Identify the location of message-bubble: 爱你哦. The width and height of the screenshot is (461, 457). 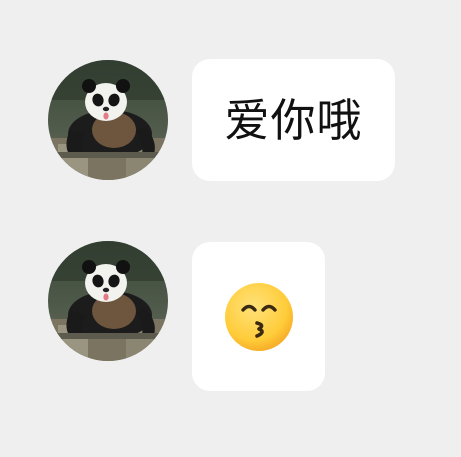
(293, 120).